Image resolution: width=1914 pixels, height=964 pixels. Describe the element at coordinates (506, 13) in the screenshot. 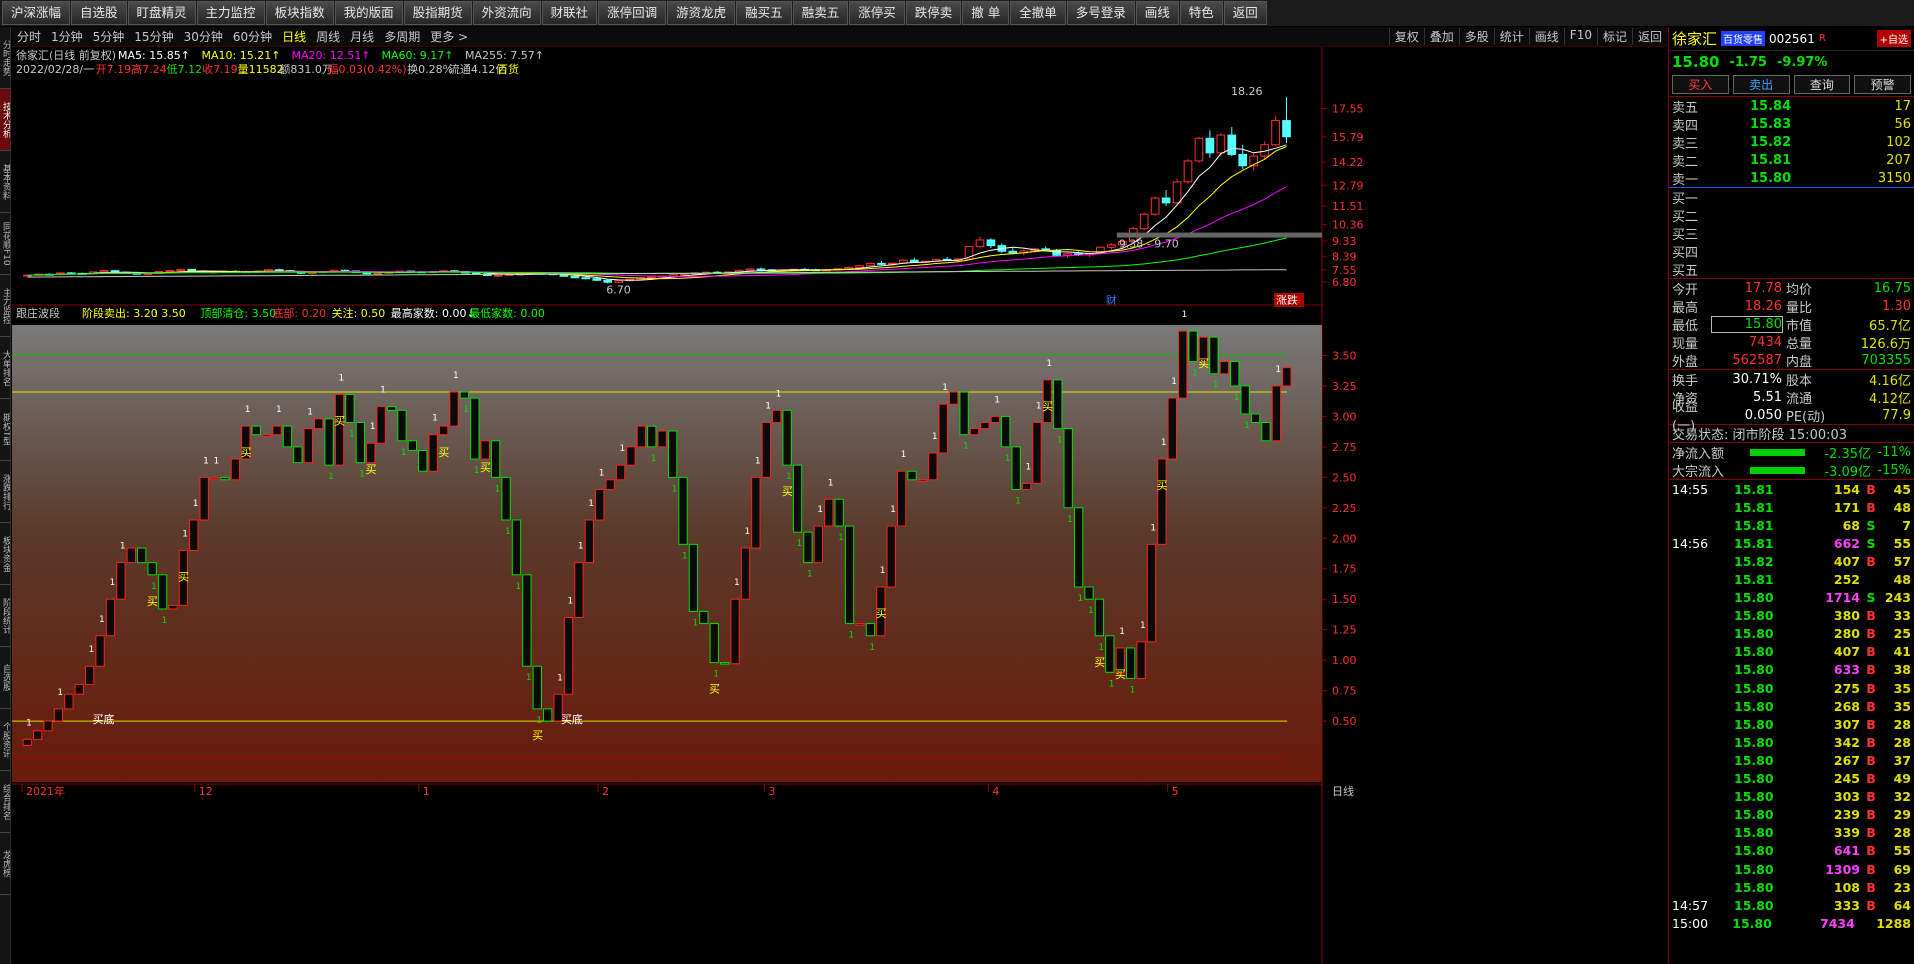

I see `toolbar-button-7: 外资流向` at that location.